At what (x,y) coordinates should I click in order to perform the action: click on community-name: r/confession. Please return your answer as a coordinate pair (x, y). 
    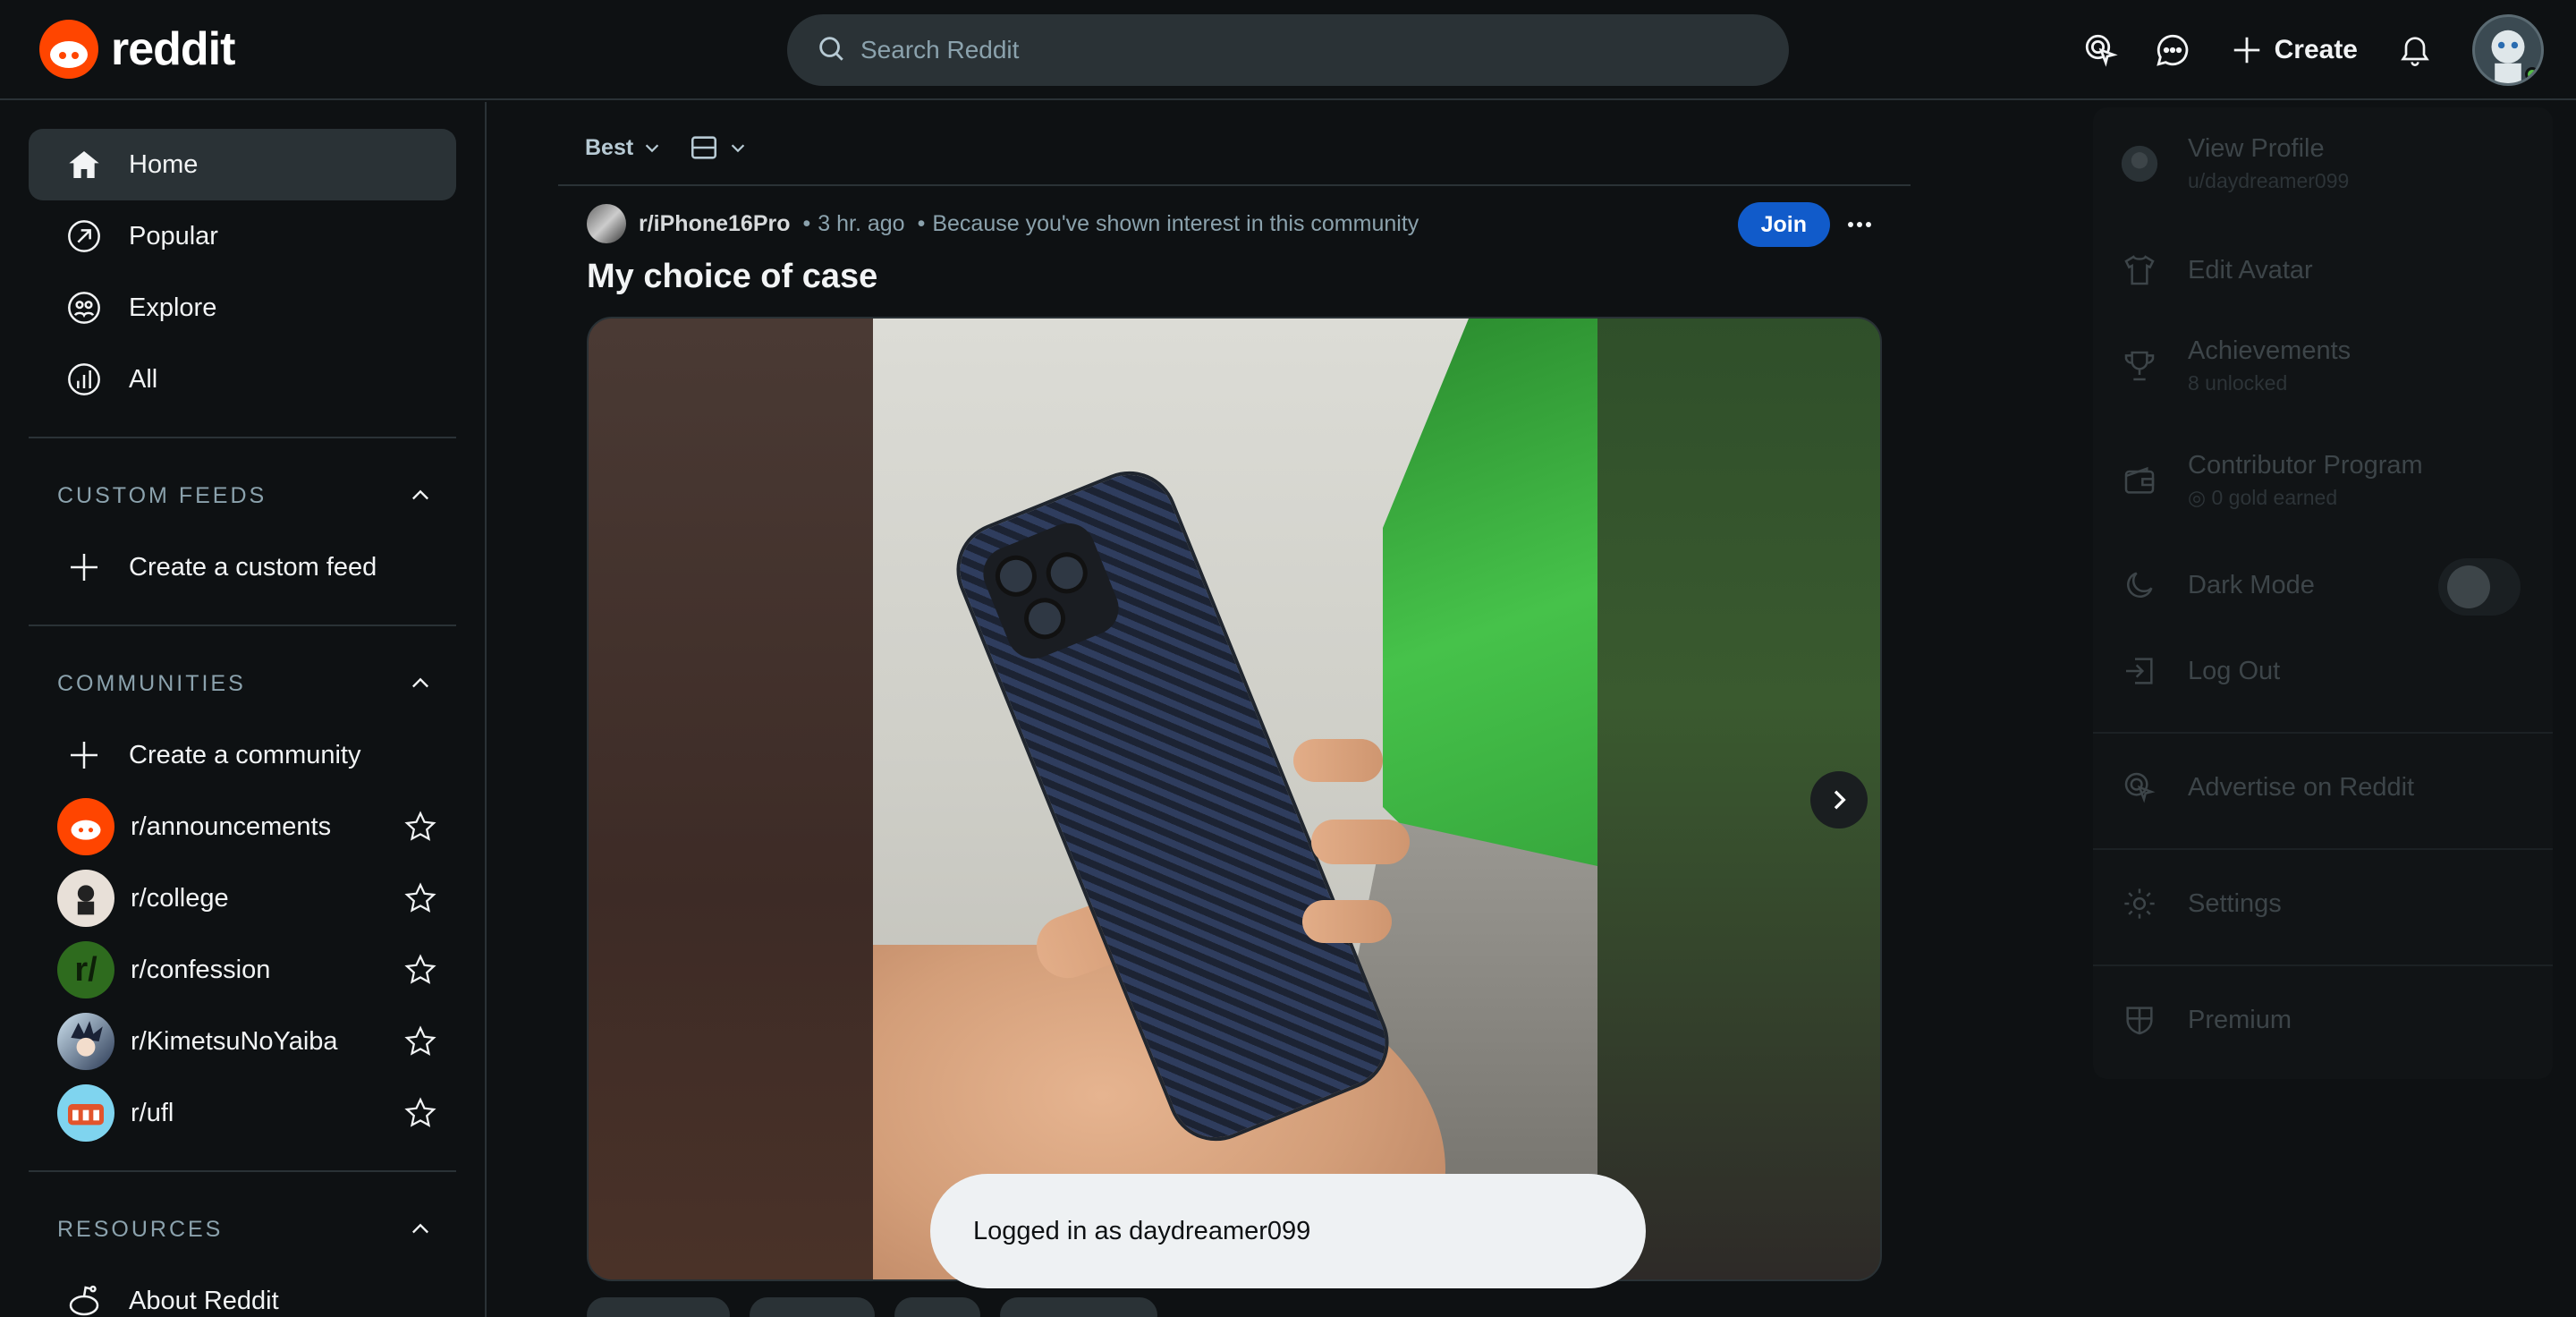
    Looking at the image, I should click on (201, 969).